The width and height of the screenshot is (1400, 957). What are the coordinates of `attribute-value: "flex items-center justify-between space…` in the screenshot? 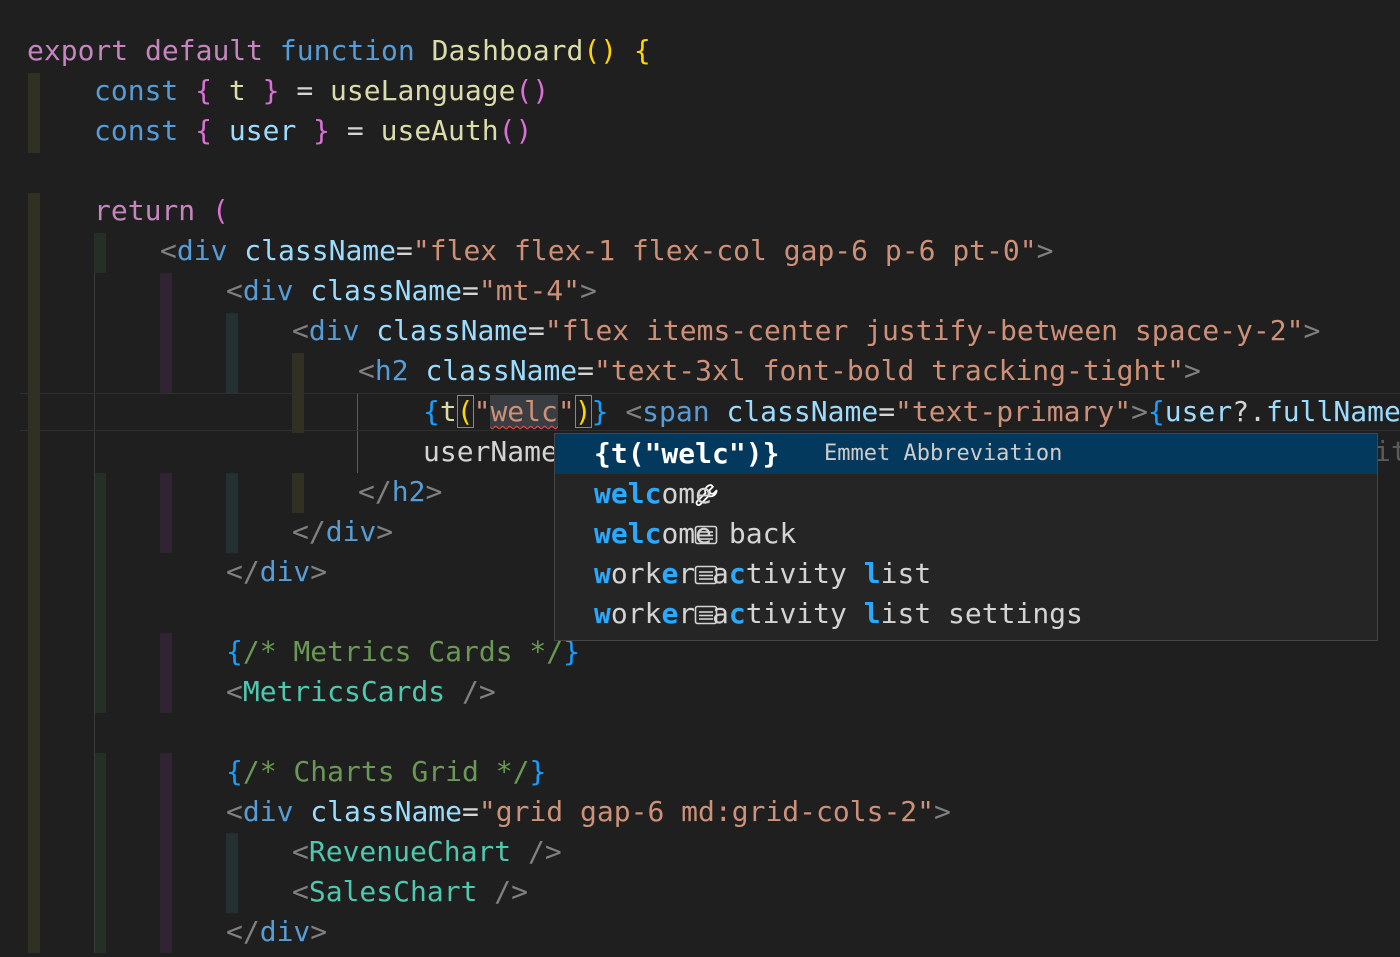 It's located at (924, 330).